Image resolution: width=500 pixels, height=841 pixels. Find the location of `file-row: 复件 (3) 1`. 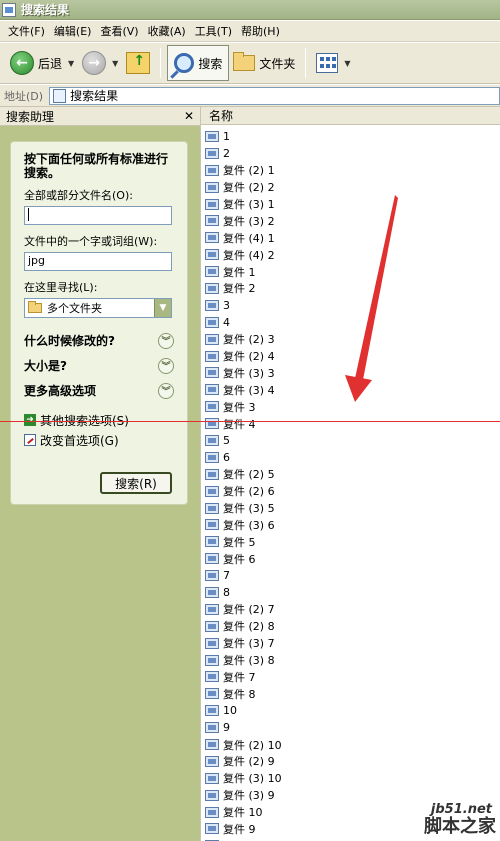

file-row: 复件 (3) 1 is located at coordinates (352, 204).